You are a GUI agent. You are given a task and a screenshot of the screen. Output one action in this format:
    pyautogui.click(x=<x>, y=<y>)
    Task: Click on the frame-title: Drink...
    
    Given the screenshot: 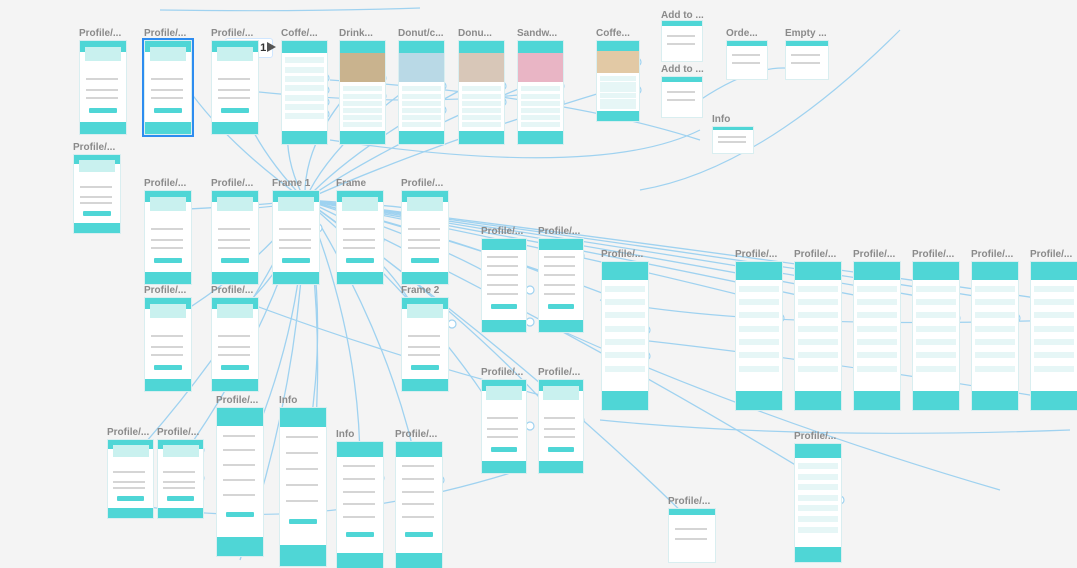 What is the action you would take?
    pyautogui.click(x=356, y=33)
    